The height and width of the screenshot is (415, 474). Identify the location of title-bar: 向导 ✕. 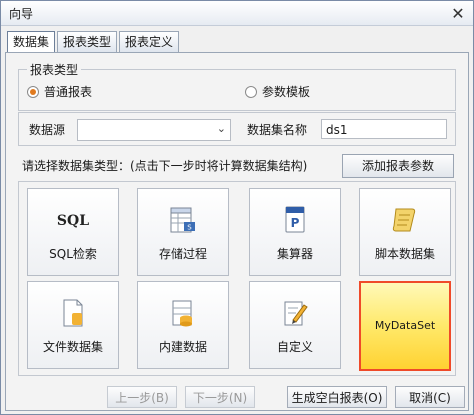
(237, 13).